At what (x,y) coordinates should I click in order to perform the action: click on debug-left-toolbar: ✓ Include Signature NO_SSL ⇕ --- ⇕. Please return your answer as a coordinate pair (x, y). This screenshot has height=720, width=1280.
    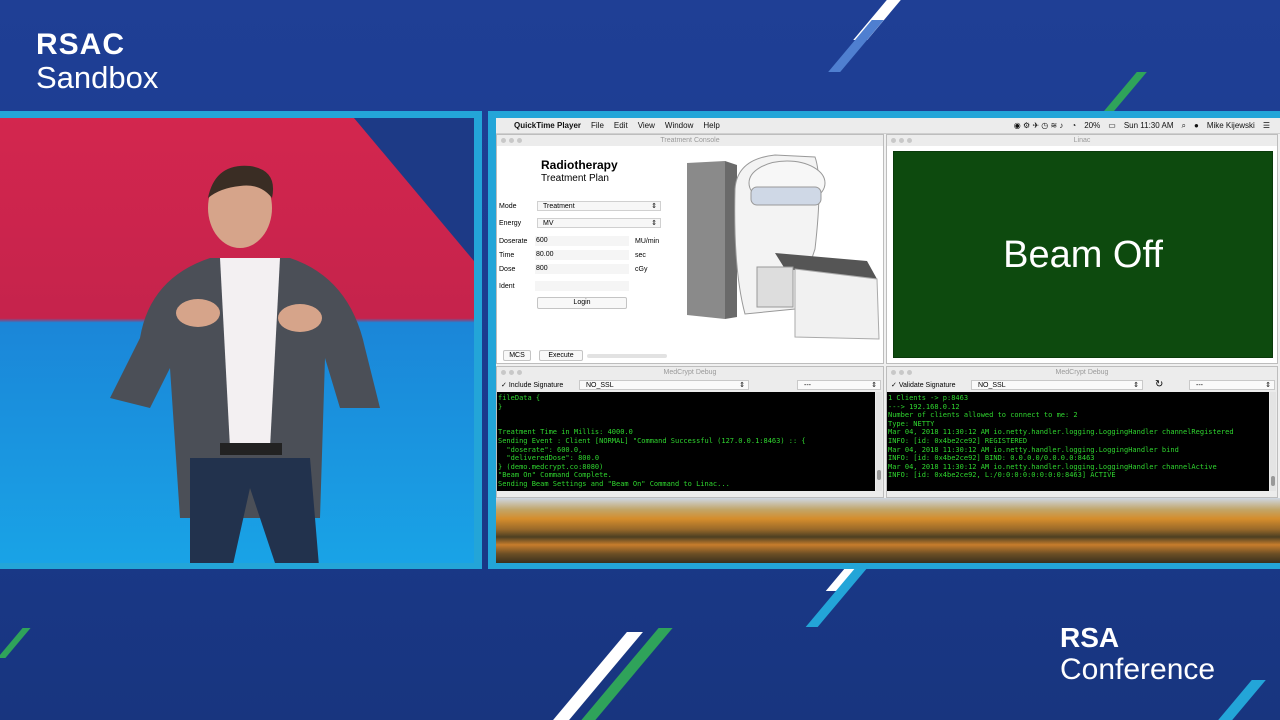
    Looking at the image, I should click on (690, 385).